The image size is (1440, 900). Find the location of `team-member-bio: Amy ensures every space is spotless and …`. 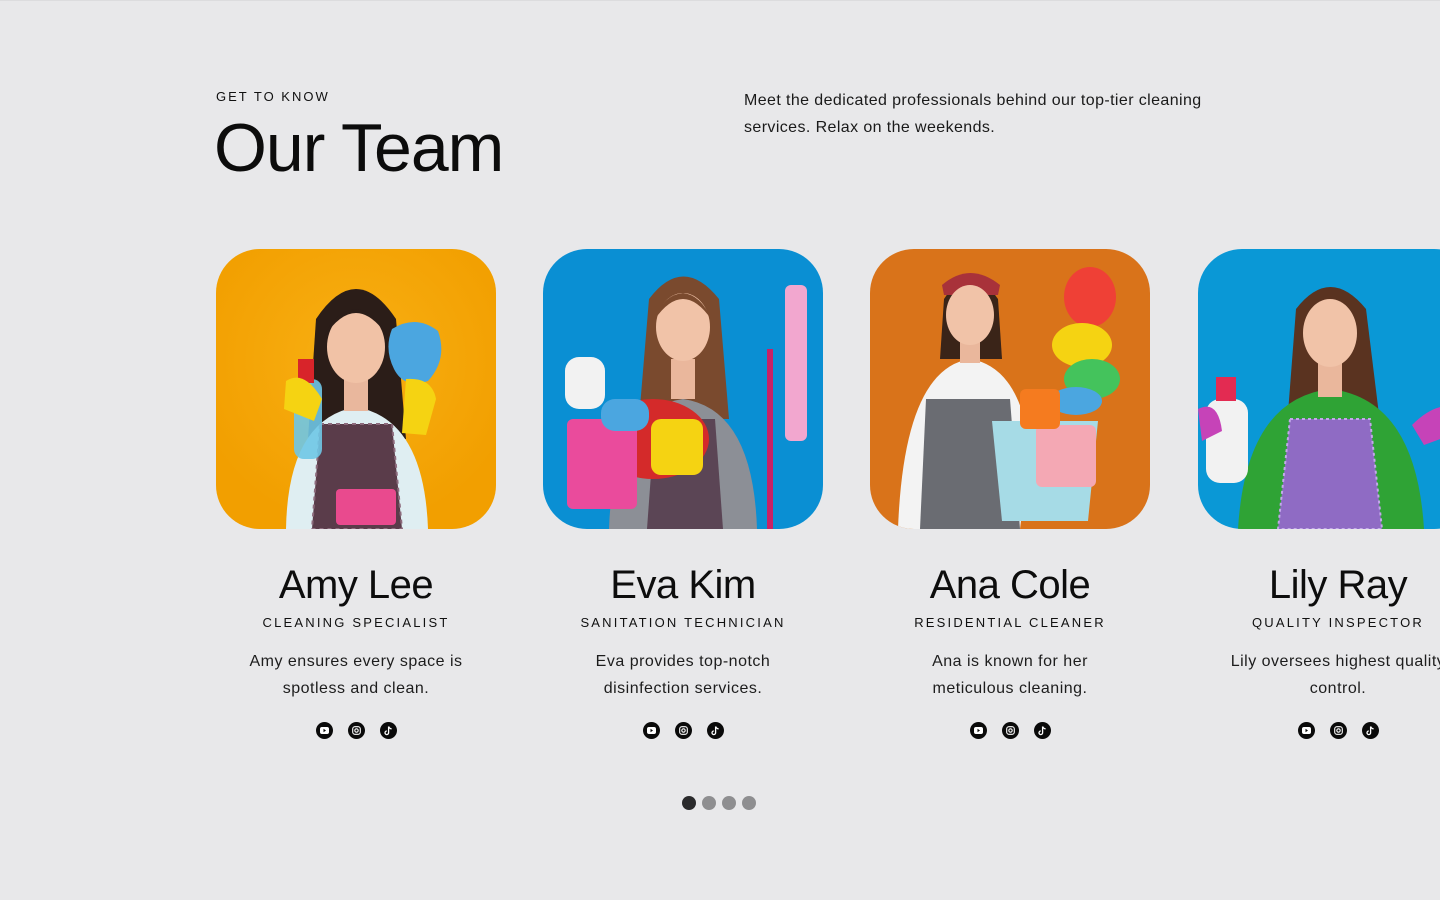

team-member-bio: Amy ensures every space is spotless and … is located at coordinates (356, 675).